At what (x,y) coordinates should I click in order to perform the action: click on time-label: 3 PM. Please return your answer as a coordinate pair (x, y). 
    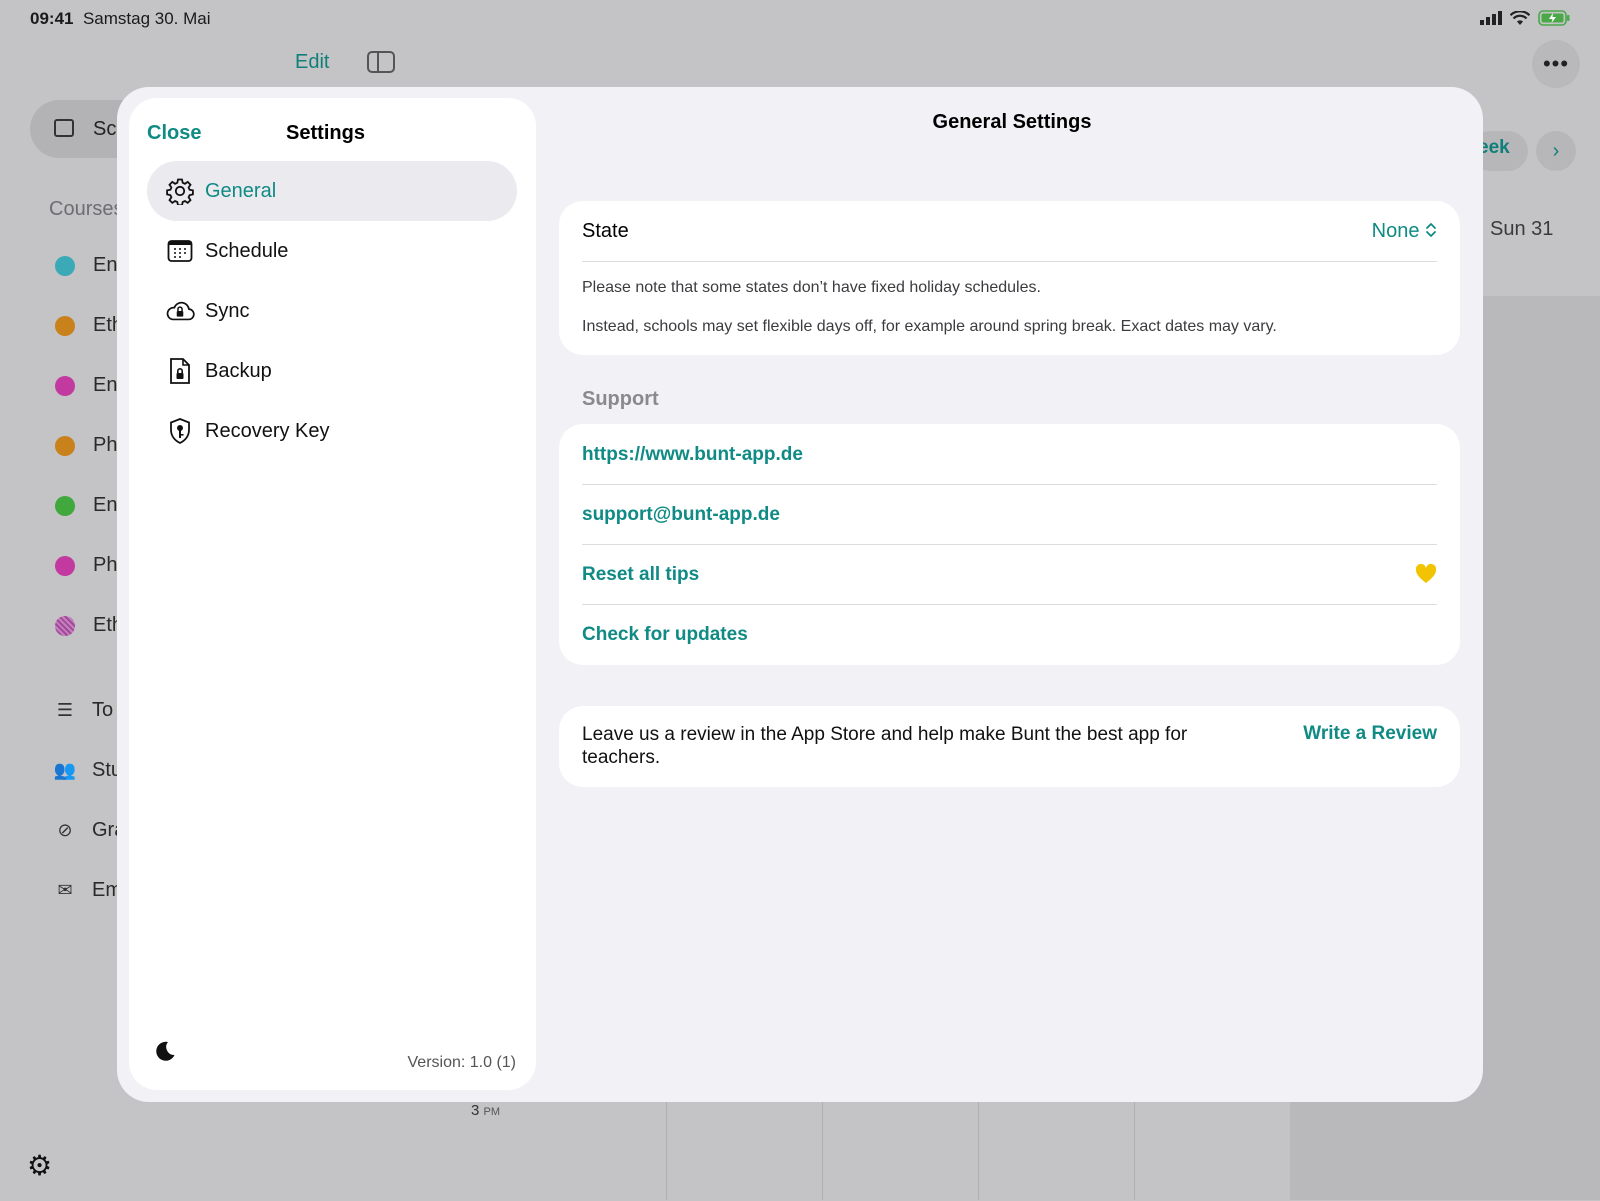
    Looking at the image, I should click on (486, 1110).